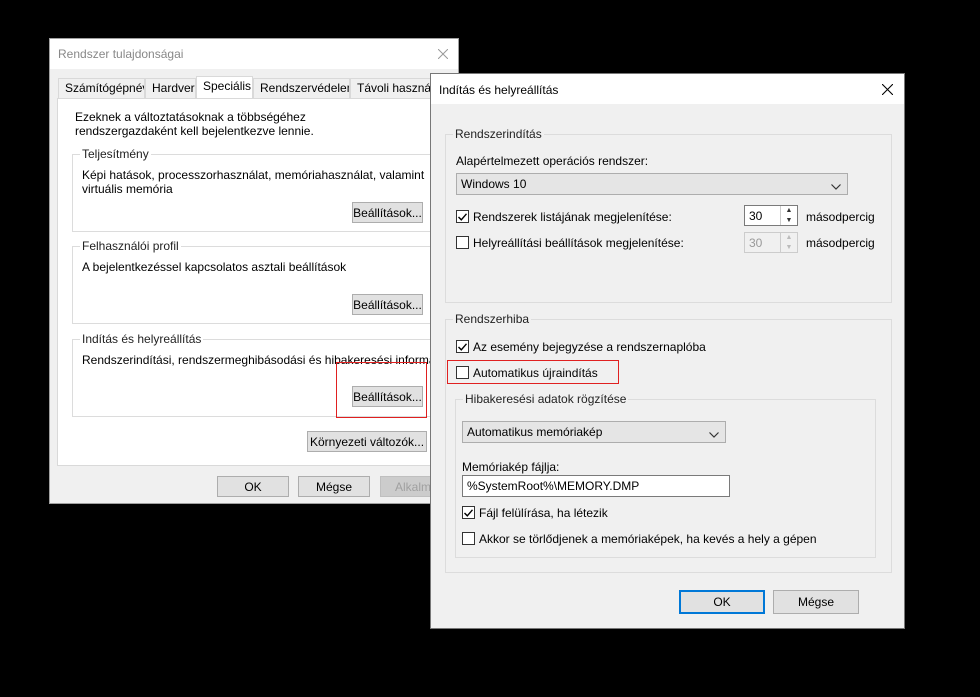 This screenshot has width=980, height=697. Describe the element at coordinates (546, 399) in the screenshot. I see `debug-info-title: Hibakeresési adatok rögzítése` at that location.